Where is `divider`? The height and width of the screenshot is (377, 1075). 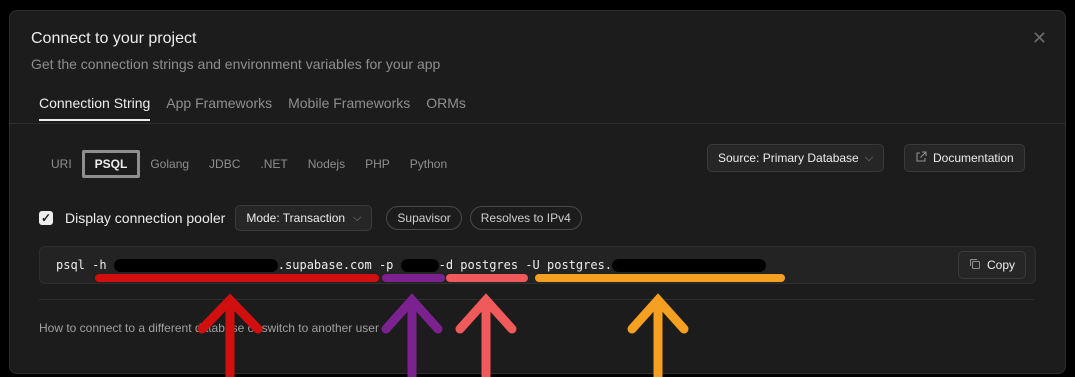 divider is located at coordinates (536, 299).